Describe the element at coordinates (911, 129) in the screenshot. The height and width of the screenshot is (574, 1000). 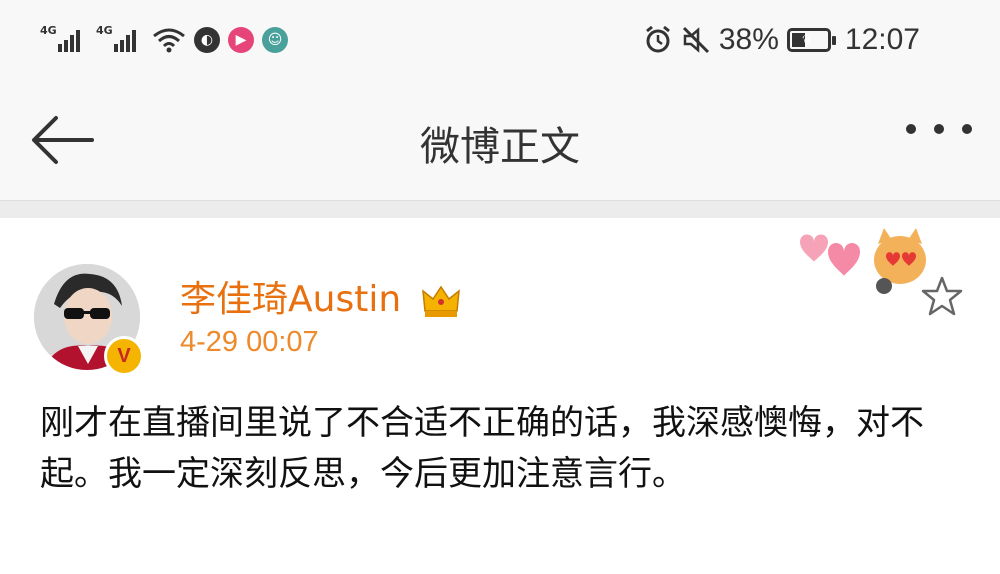
I see `more-dots-icon` at that location.